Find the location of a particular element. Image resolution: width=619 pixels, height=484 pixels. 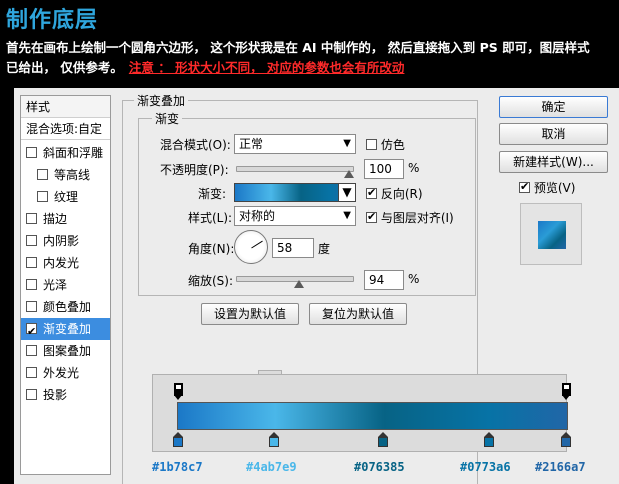

style-item-stroke: 描边 is located at coordinates (65, 219).